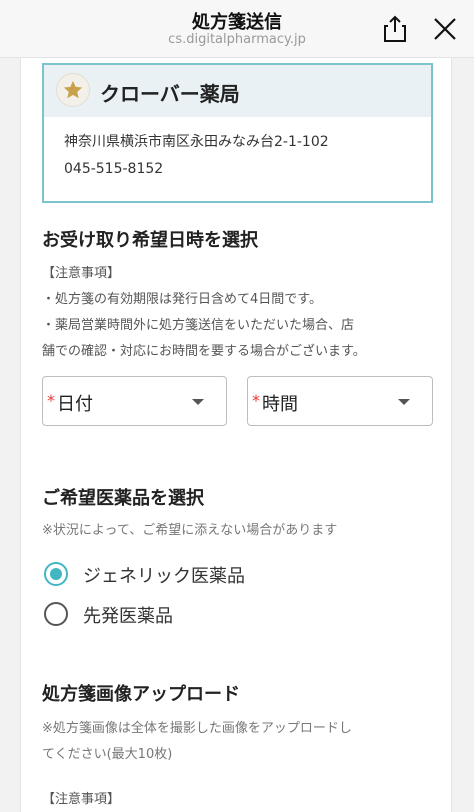 Image resolution: width=474 pixels, height=812 pixels. Describe the element at coordinates (56, 614) in the screenshot. I see `radio-button` at that location.